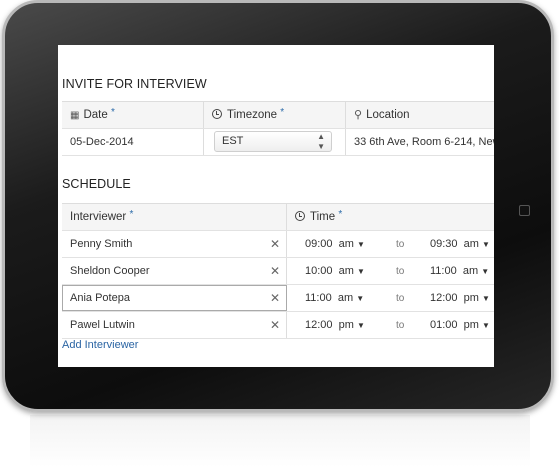 The height and width of the screenshot is (467, 559). Describe the element at coordinates (443, 271) in the screenshot. I see `end-hour: 11:00` at that location.